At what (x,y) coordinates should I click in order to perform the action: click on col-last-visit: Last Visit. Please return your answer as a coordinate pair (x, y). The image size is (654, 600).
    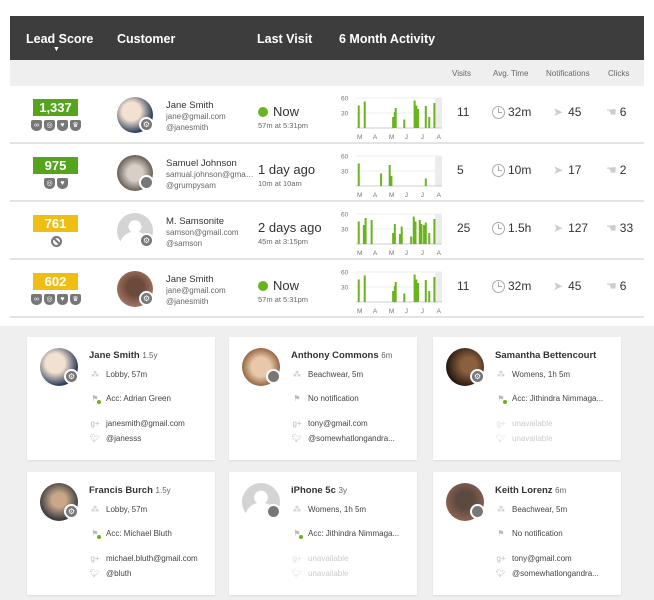
    Looking at the image, I should click on (284, 39).